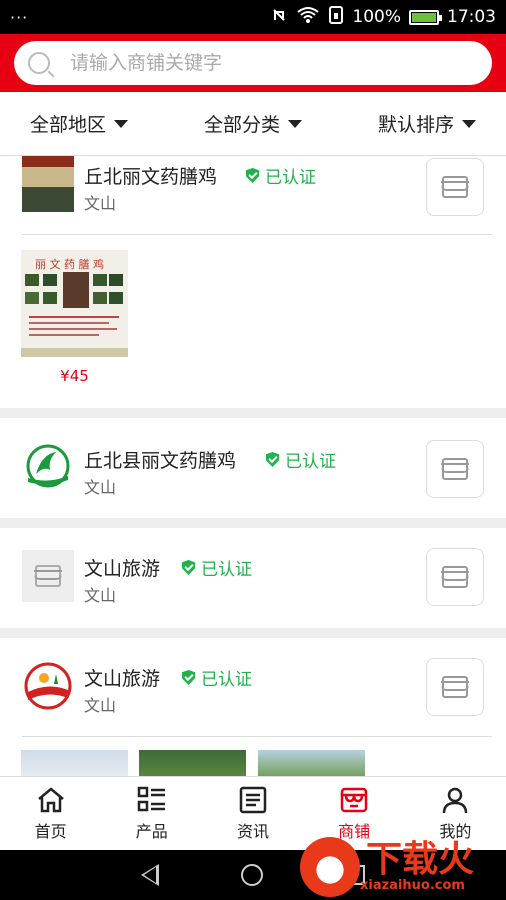 This screenshot has height=900, width=506. I want to click on clock: 17:03, so click(471, 17).